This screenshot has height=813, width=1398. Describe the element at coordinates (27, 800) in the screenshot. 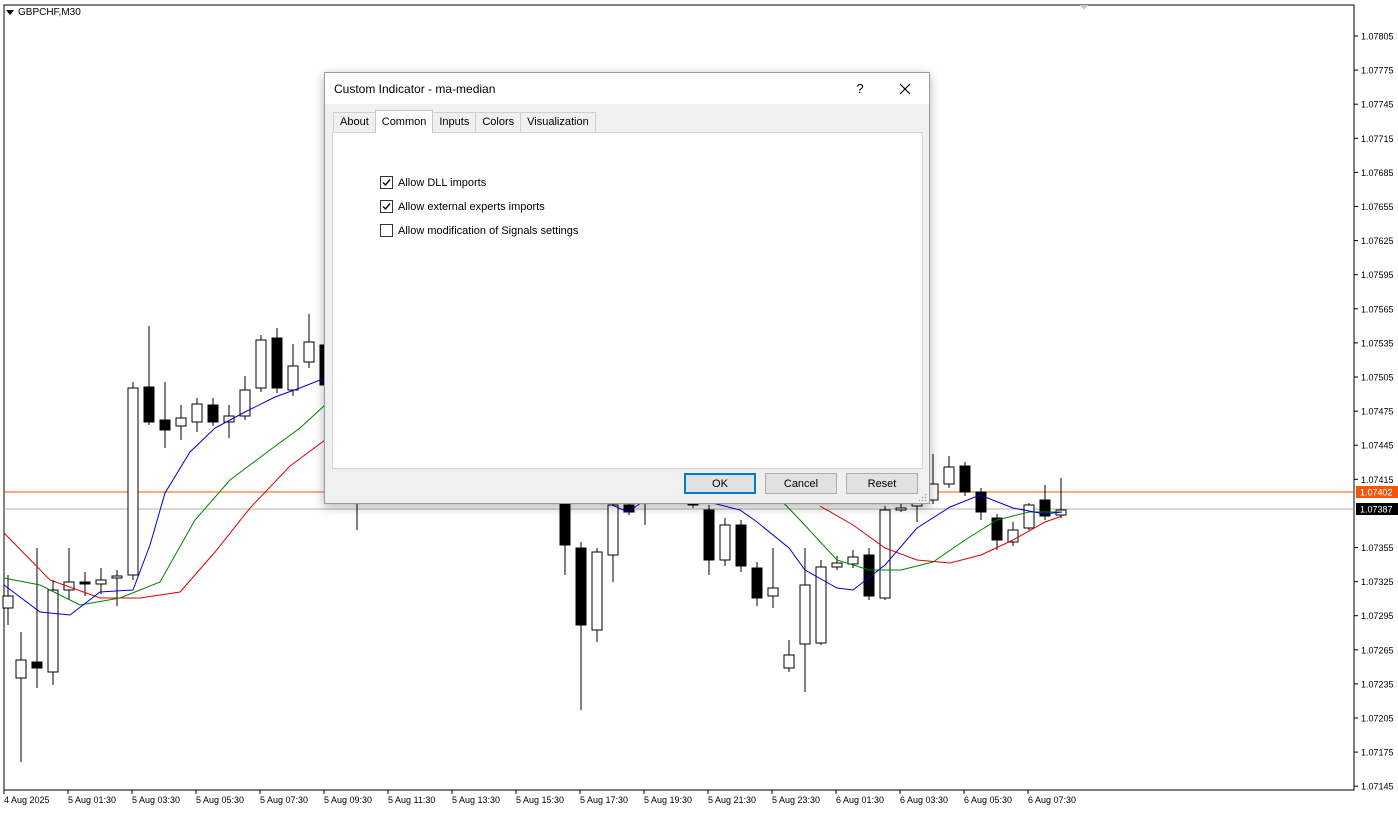

I see `time-axis-label: 4 Aug 2025` at that location.